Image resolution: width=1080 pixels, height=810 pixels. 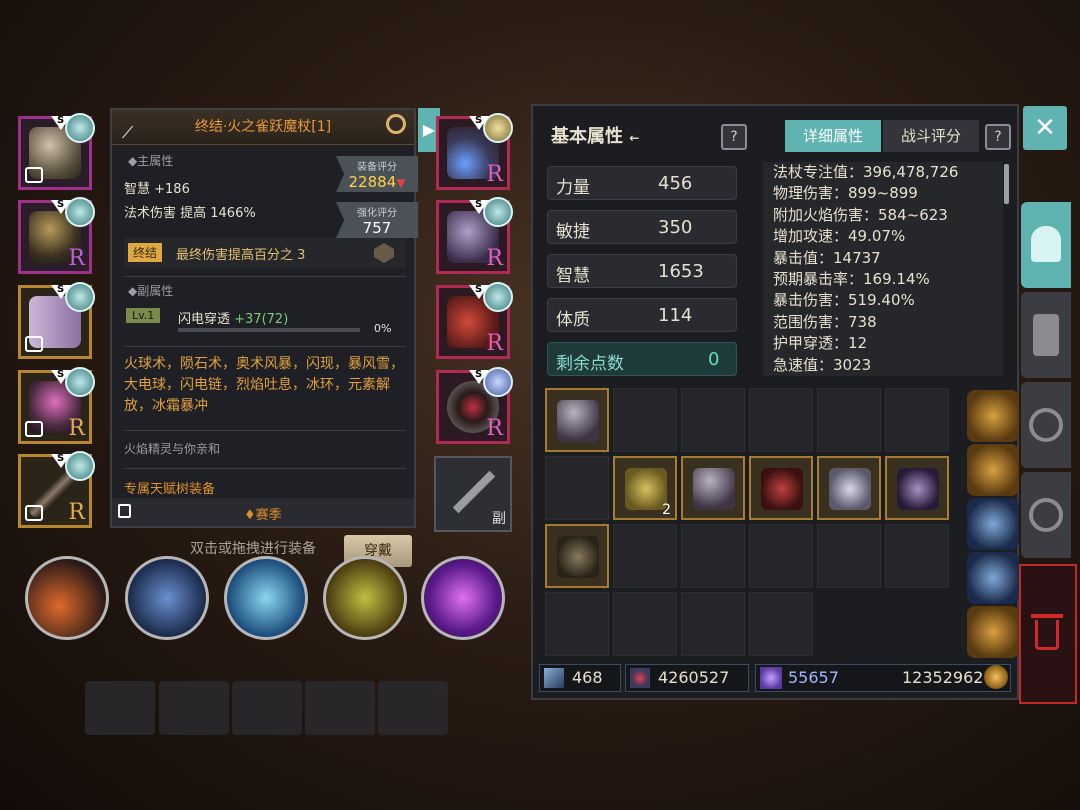 I want to click on equip-slot-robe: S, so click(x=56, y=320).